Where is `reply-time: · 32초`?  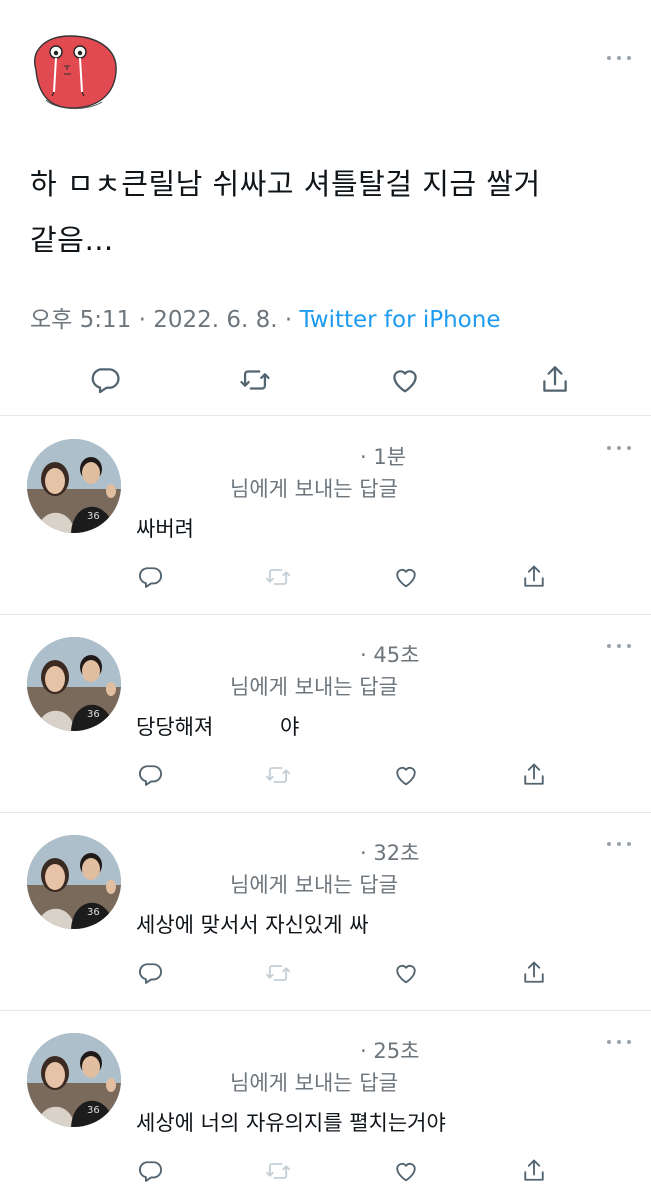 reply-time: · 32초 is located at coordinates (390, 853).